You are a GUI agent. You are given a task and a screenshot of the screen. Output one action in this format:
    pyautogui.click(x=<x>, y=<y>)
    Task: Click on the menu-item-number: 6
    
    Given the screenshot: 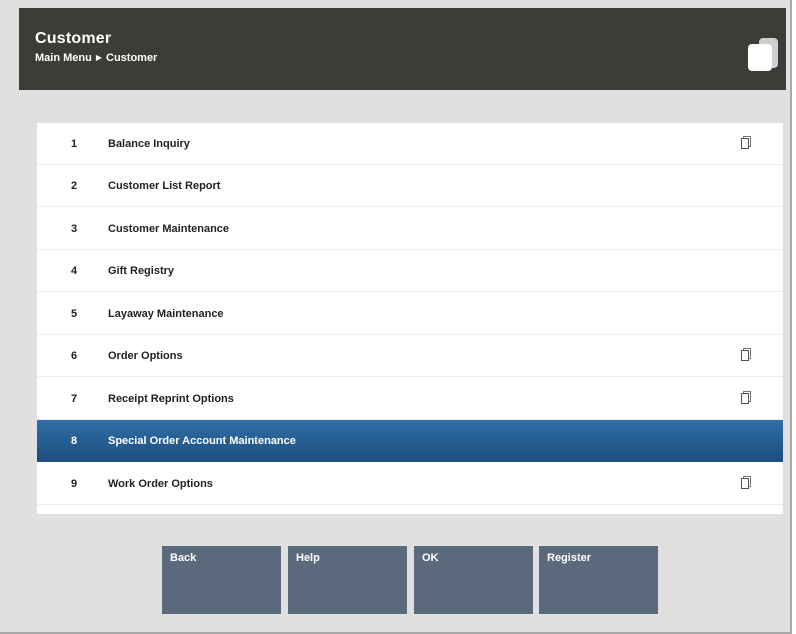 What is the action you would take?
    pyautogui.click(x=74, y=356)
    